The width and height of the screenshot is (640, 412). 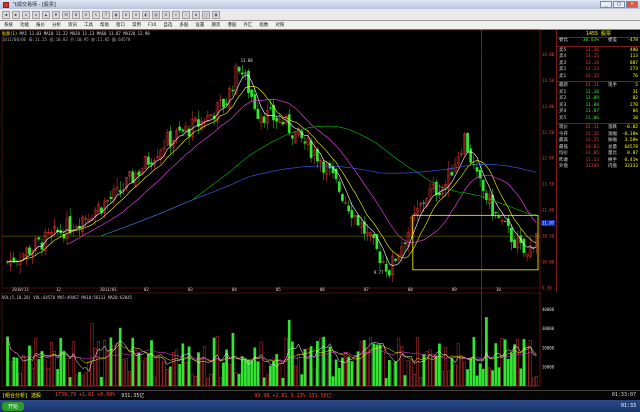 What do you see at coordinates (21, 395) in the screenshot?
I see `status-module: [组合分析] 选股` at bounding box center [21, 395].